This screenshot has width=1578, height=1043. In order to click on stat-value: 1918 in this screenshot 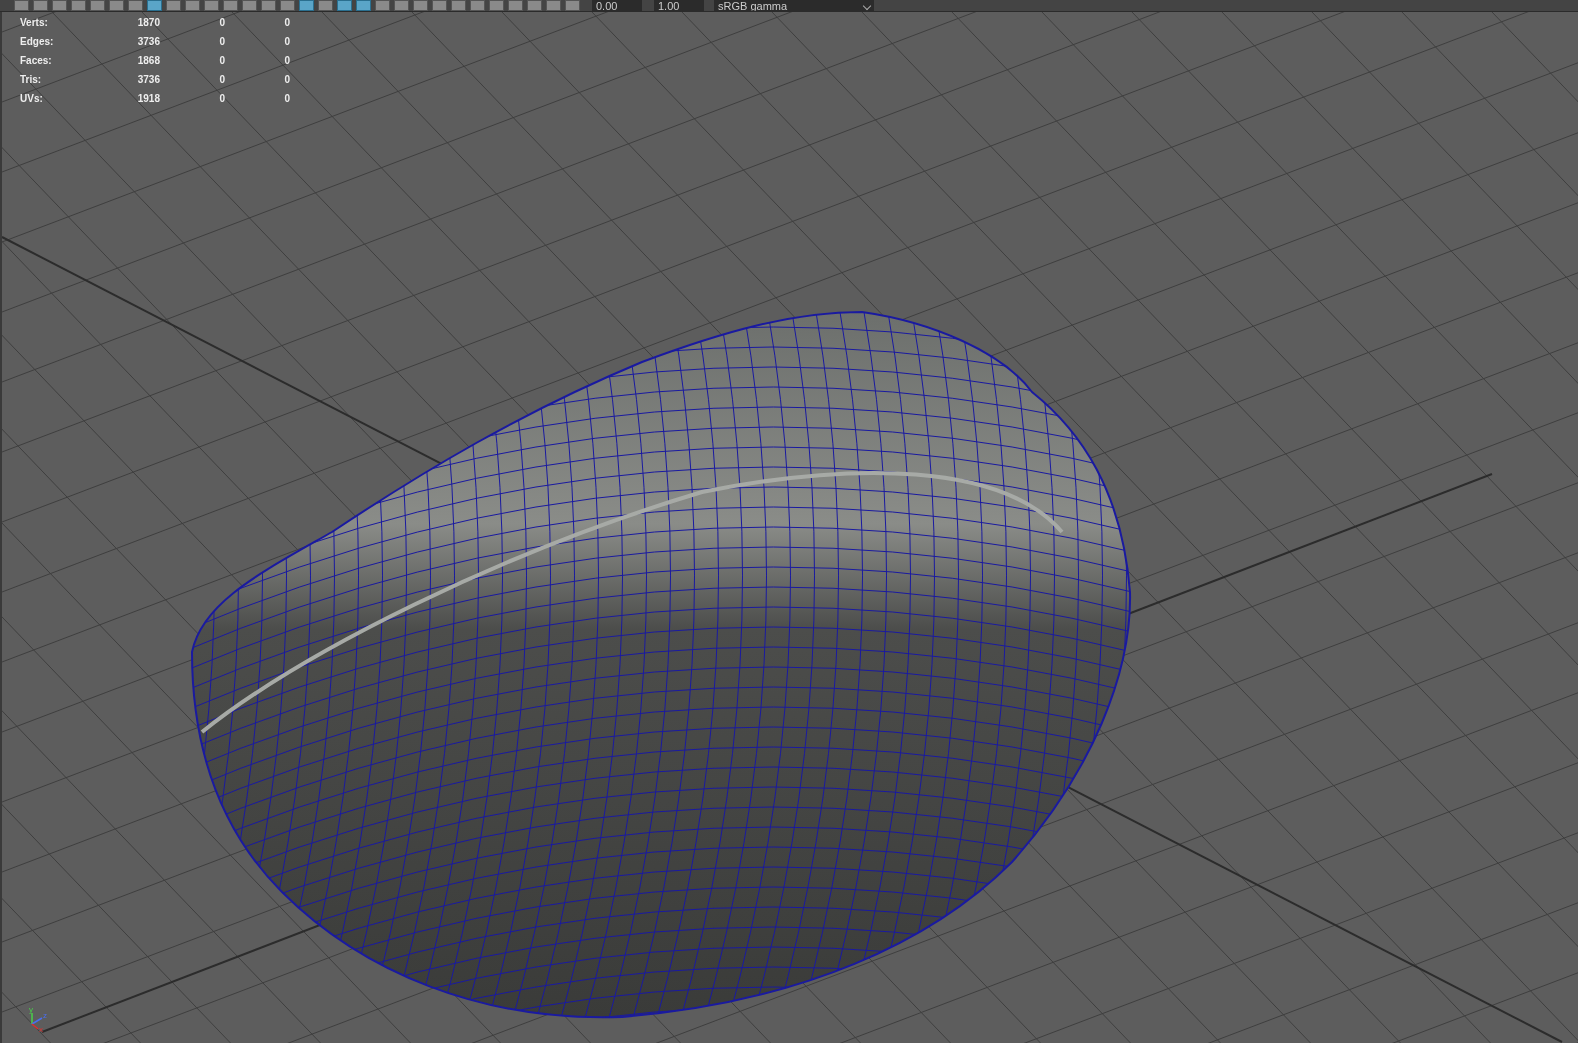, I will do `click(148, 99)`.